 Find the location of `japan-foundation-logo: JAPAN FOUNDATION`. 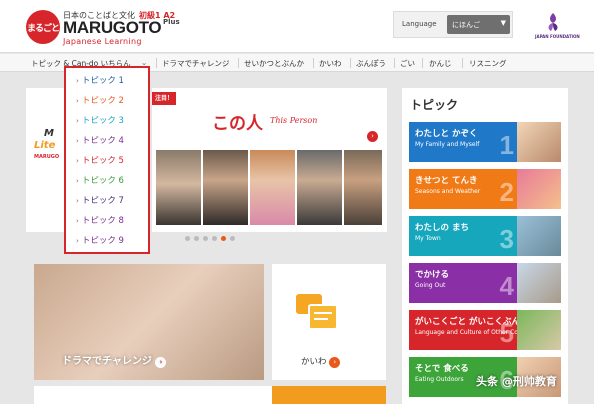

japan-foundation-logo: JAPAN FOUNDATION is located at coordinates (557, 28).